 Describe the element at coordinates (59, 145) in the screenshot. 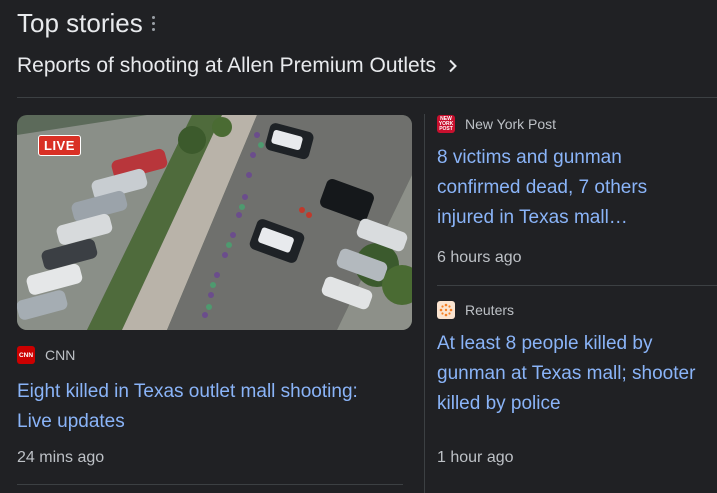

I see `live-badge: LIVE` at that location.